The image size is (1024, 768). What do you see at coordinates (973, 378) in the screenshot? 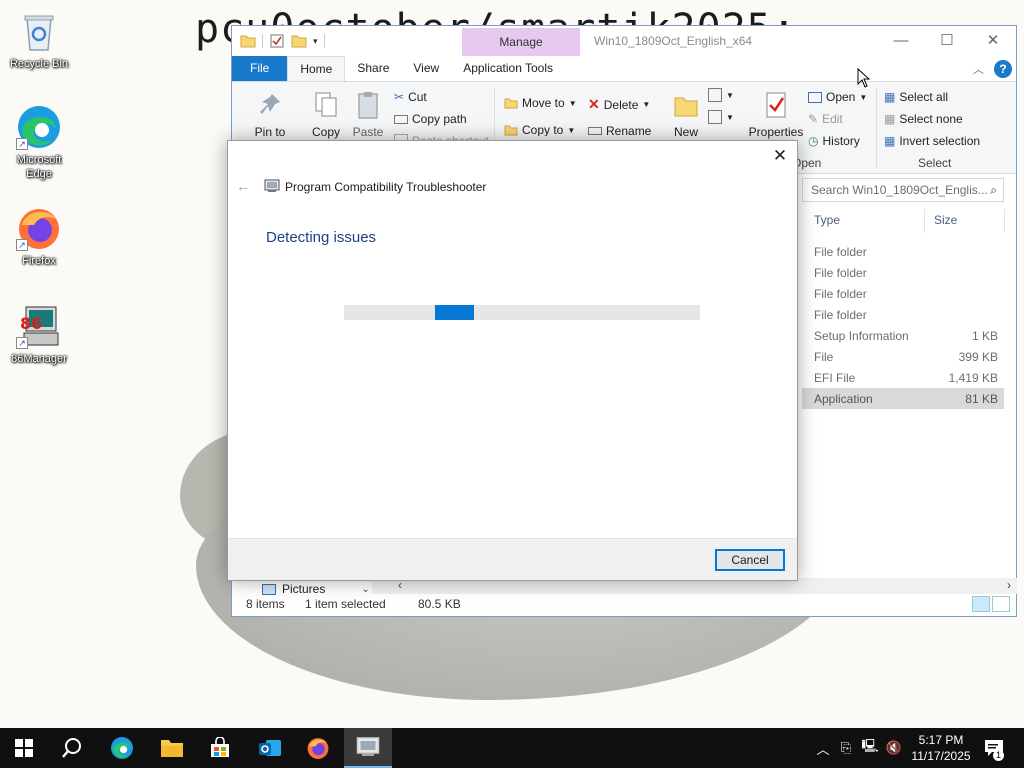
I see `item-size: 1,419 KB` at bounding box center [973, 378].